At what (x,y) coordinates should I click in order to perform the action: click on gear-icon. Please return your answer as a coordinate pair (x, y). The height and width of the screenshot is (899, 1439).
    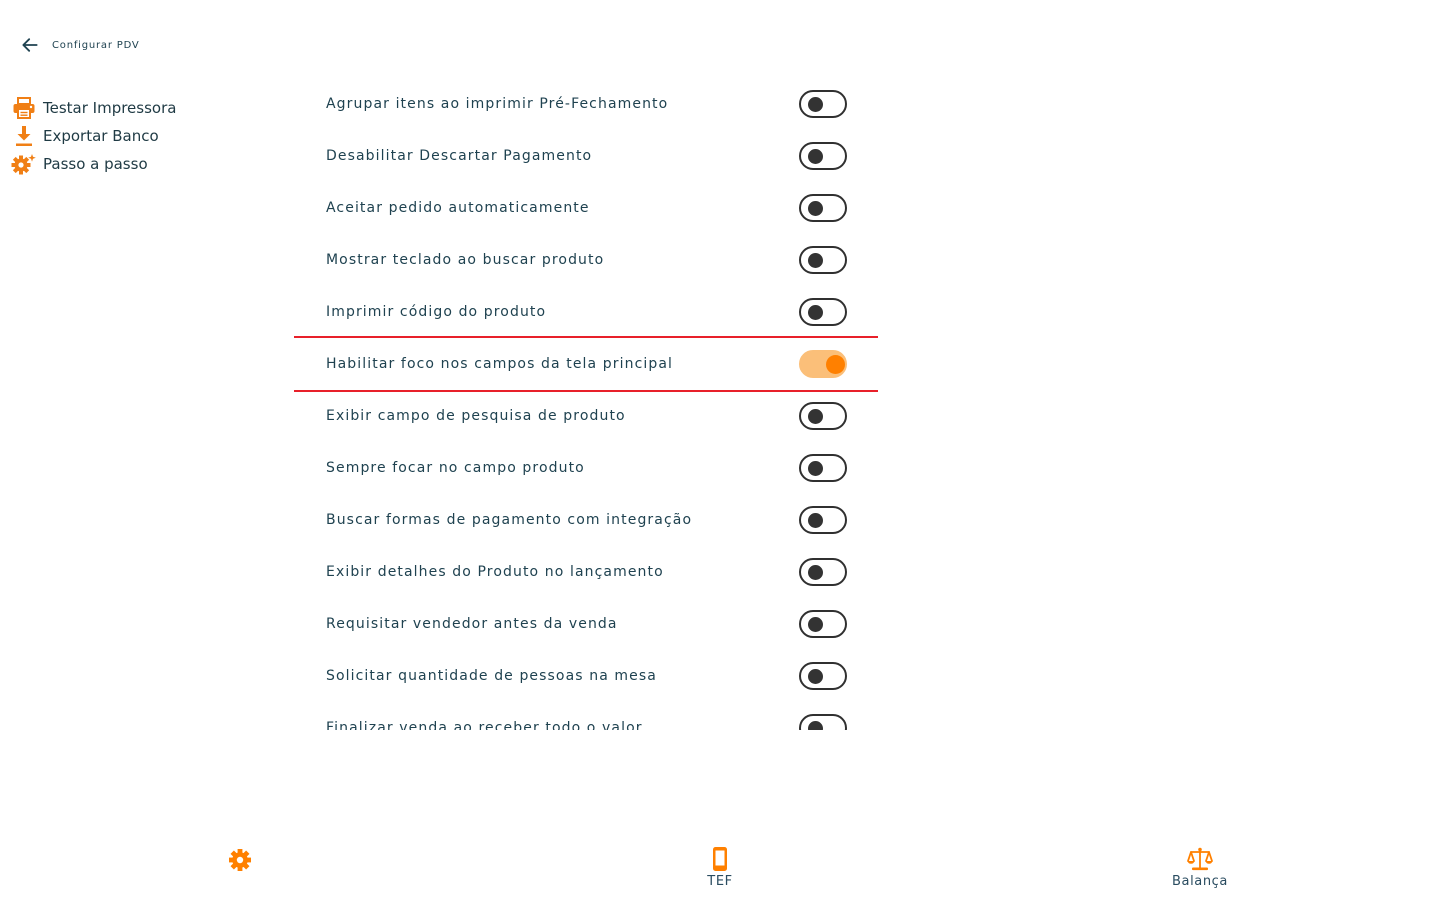
    Looking at the image, I should click on (240, 860).